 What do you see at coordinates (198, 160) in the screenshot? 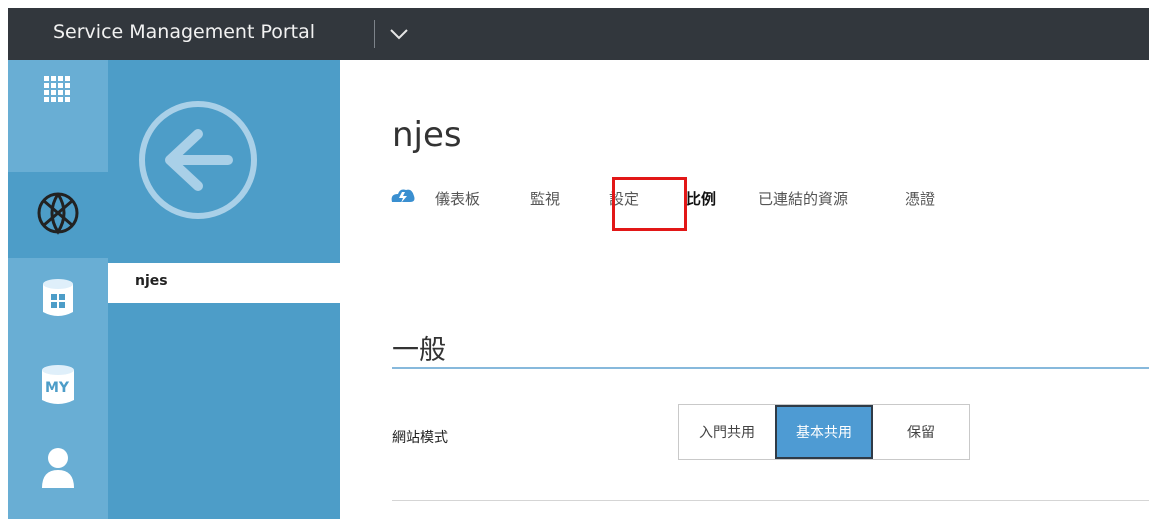
I see `back-arrow-icon` at bounding box center [198, 160].